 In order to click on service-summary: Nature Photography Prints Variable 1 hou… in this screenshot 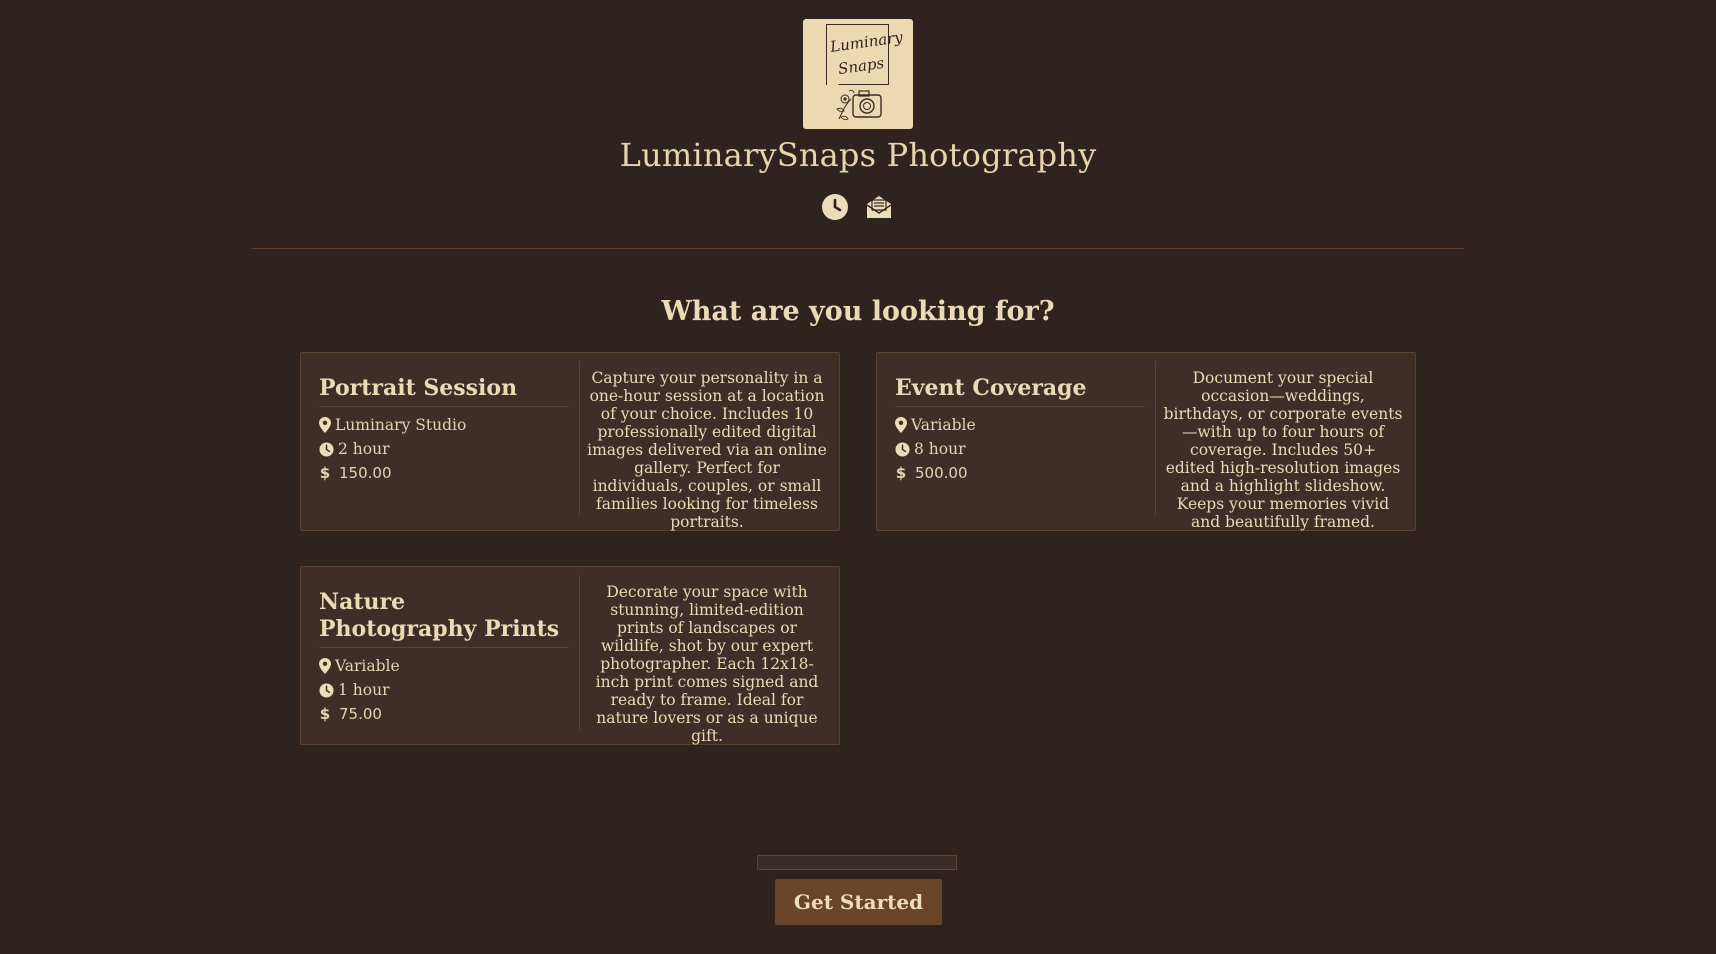, I will do `click(444, 657)`.